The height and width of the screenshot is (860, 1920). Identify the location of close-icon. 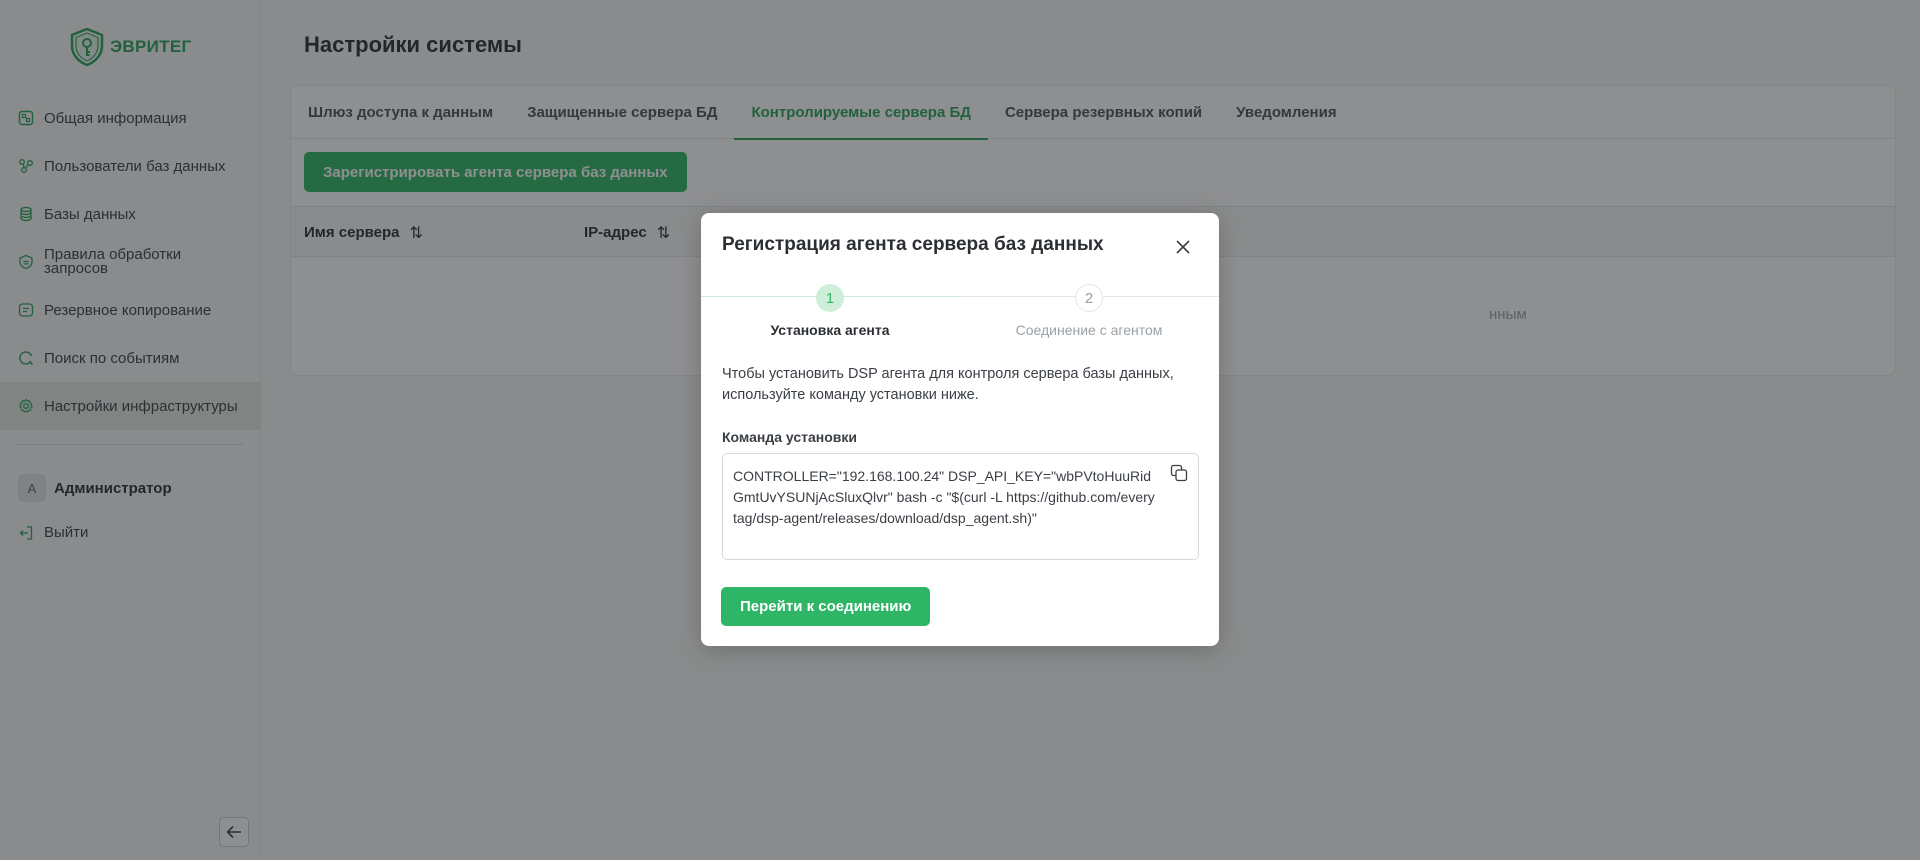
(1183, 247).